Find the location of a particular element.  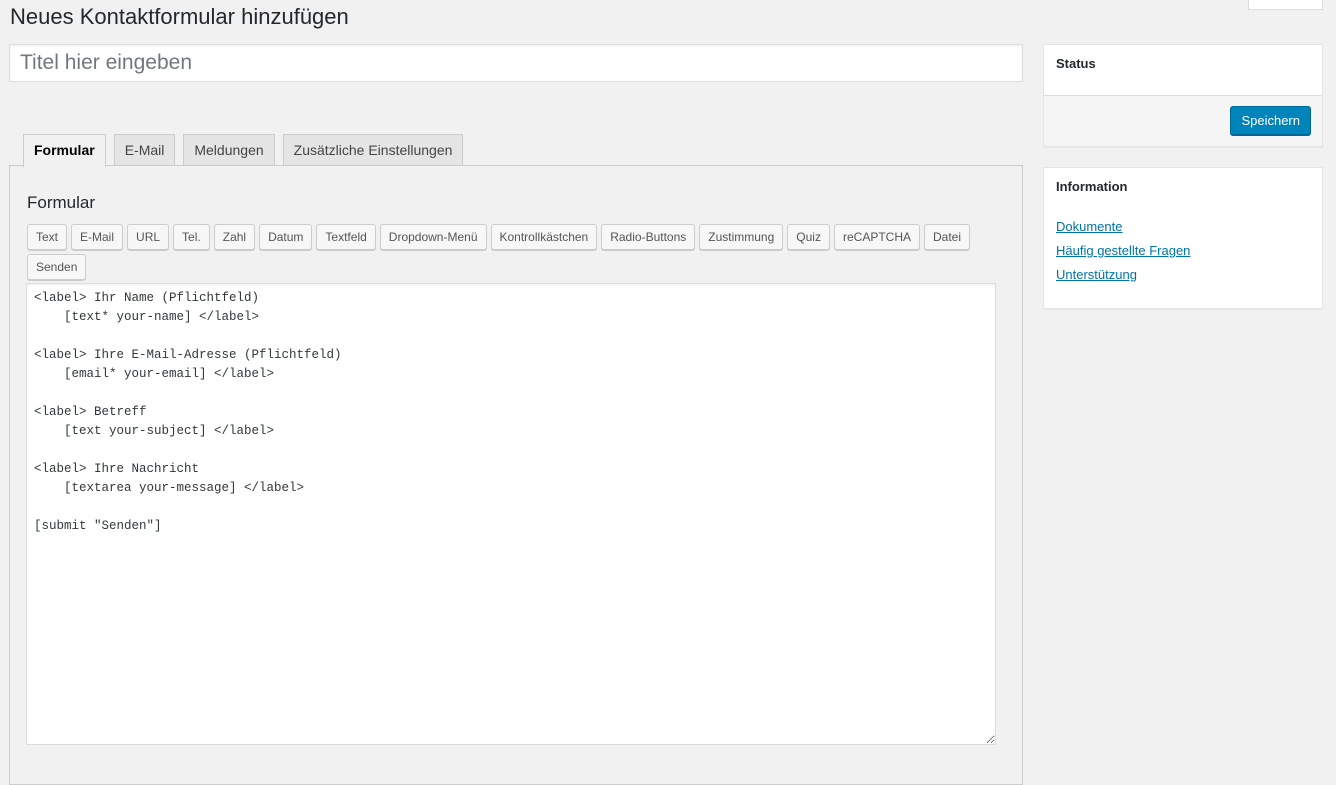

tag-button-tel: Tel. is located at coordinates (191, 237).